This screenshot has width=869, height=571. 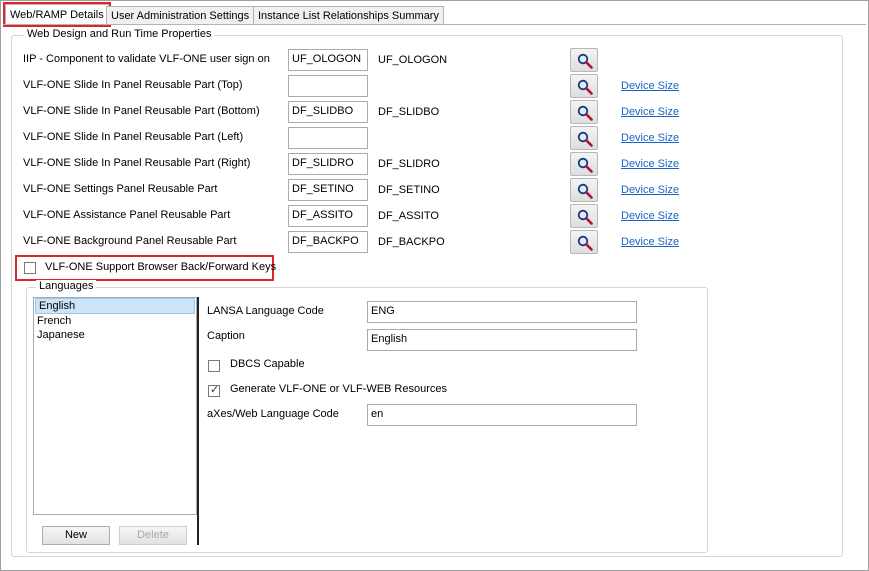 What do you see at coordinates (328, 60) in the screenshot?
I see `property-field: UF_OLOGON` at bounding box center [328, 60].